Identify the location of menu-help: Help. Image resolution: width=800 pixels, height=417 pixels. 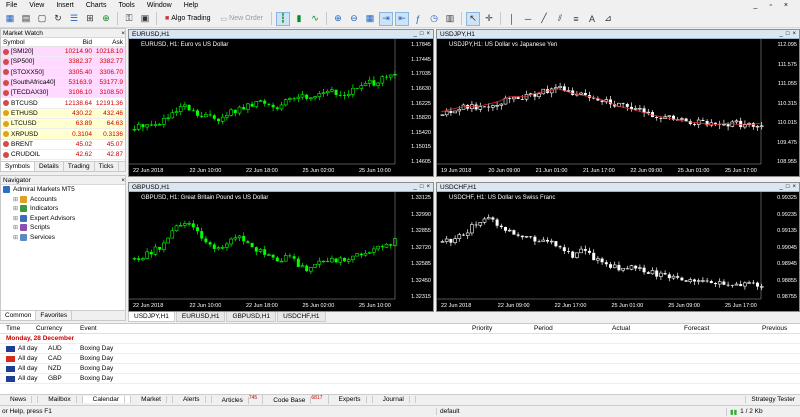
(191, 5).